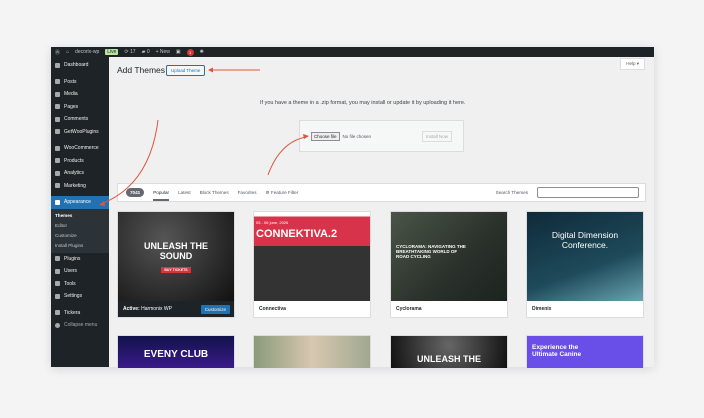 The width and height of the screenshot is (704, 418). Describe the element at coordinates (57, 186) in the screenshot. I see `megaphone-icon` at that location.